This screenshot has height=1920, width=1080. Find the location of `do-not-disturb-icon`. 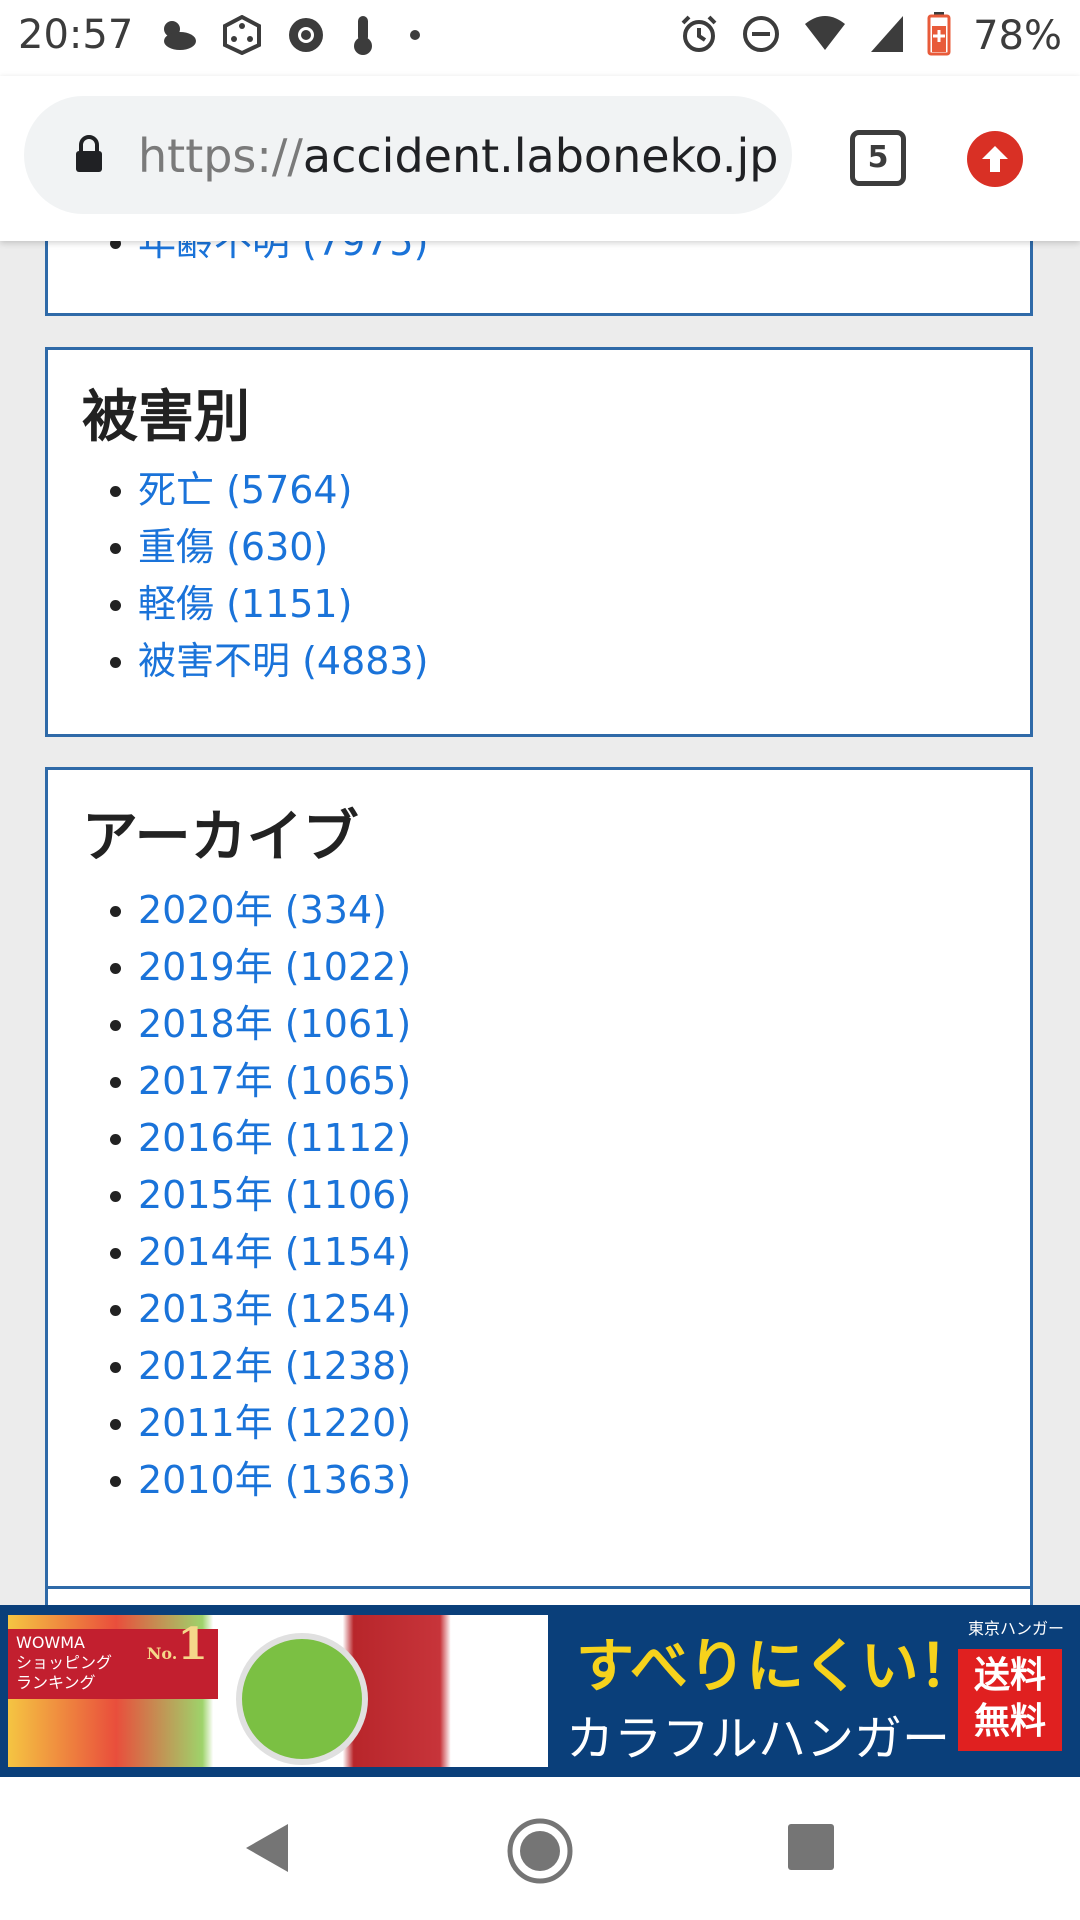

do-not-disturb-icon is located at coordinates (761, 36).